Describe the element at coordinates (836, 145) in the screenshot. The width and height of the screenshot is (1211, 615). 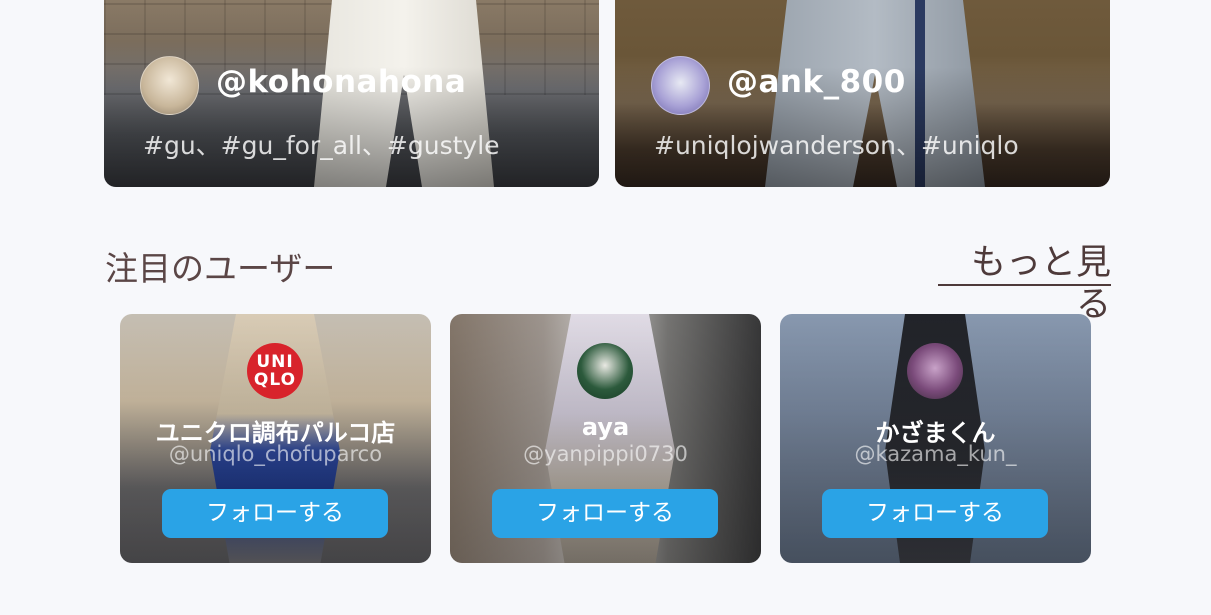
I see `post-hashtags: #uniqlojwanderson、#uniqlo` at that location.